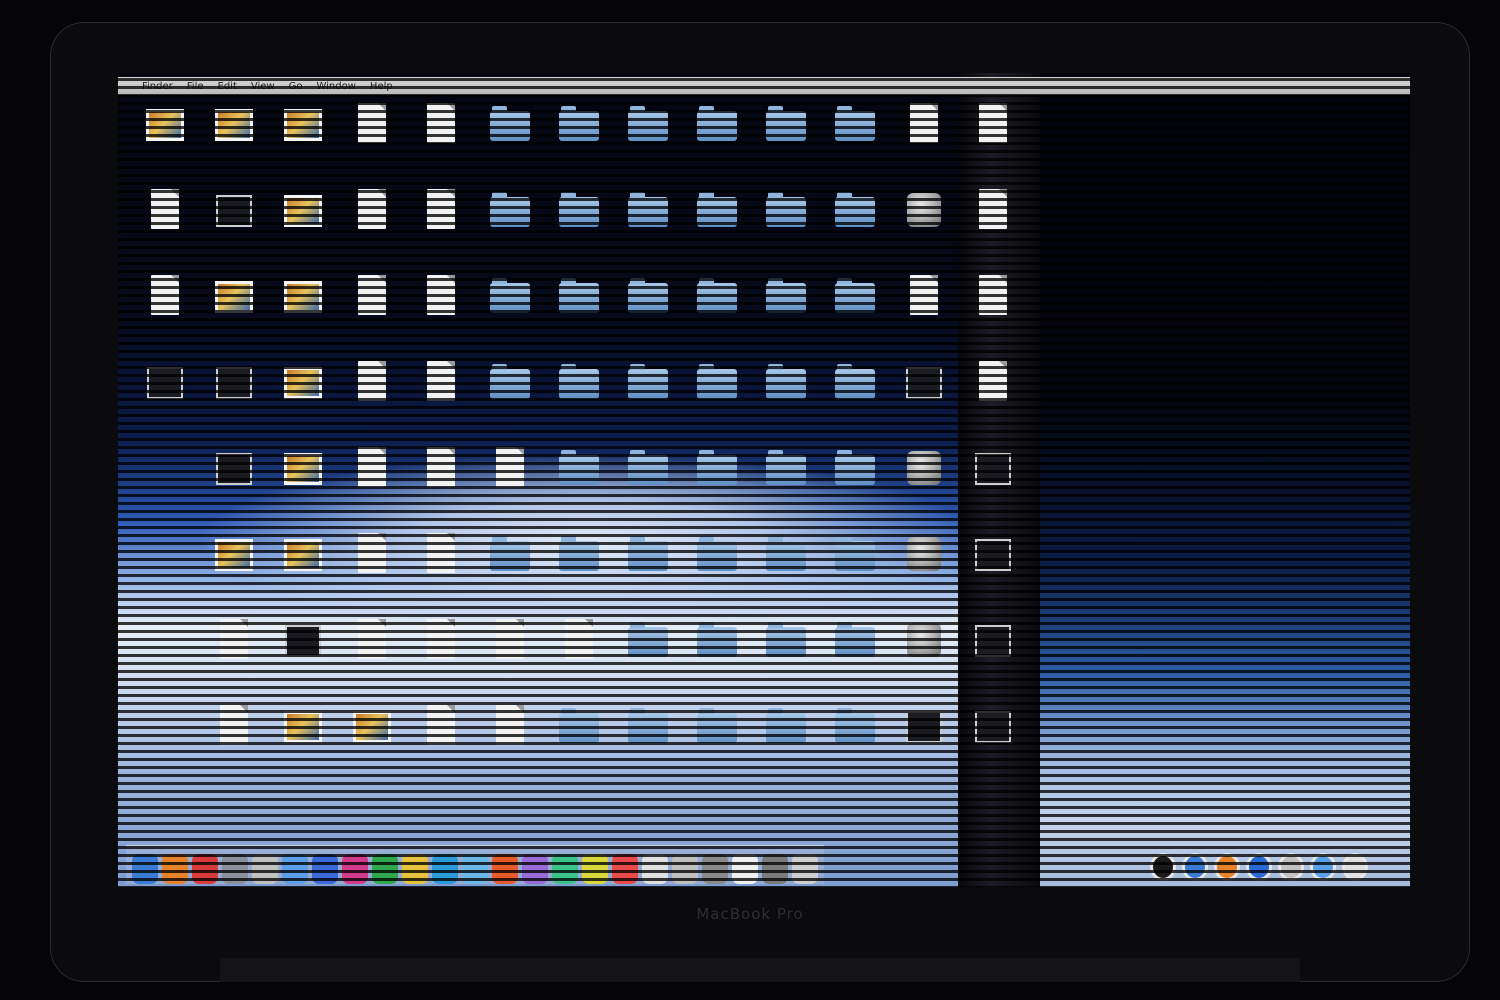 The width and height of the screenshot is (1500, 1000). I want to click on menu-item: Go, so click(296, 86).